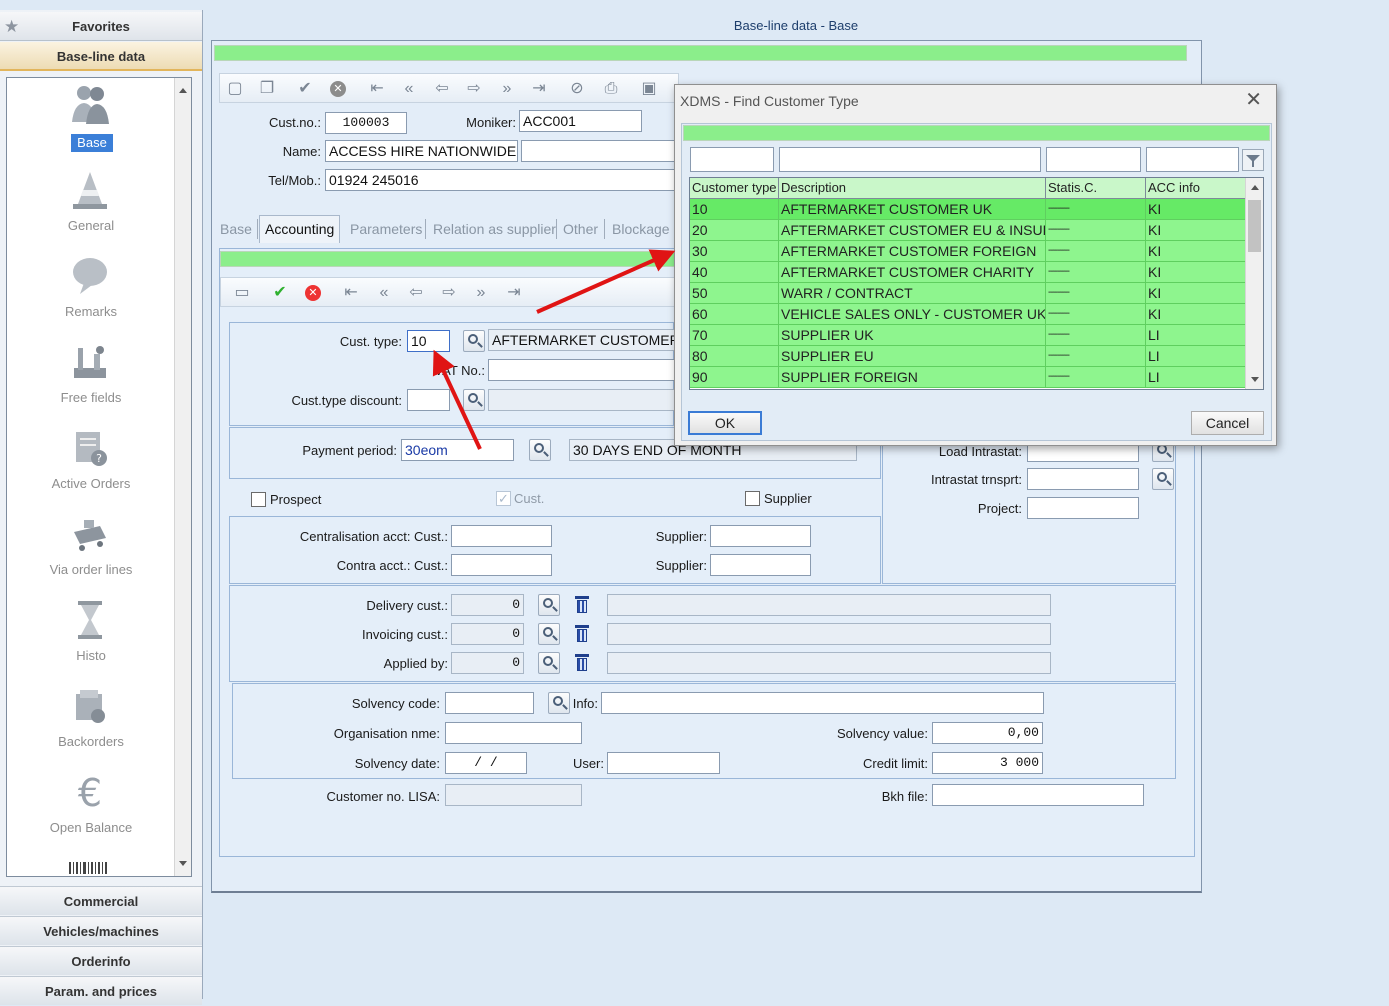 This screenshot has height=1006, width=1389. I want to click on ok-button: OK, so click(725, 423).